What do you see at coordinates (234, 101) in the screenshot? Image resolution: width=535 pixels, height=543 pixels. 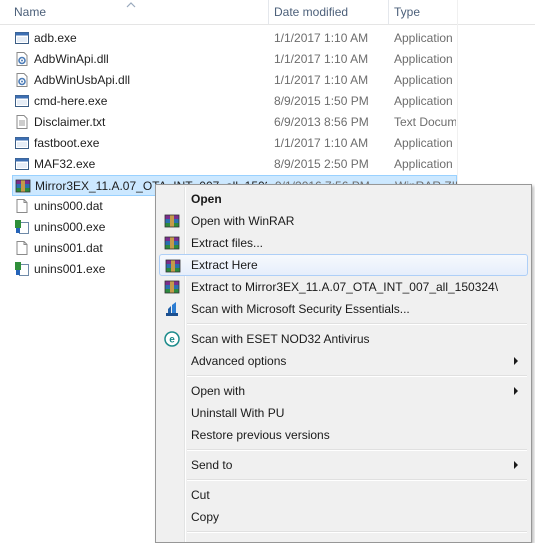 I see `file-row: cmd-here.exe 8/9/2015 1:50 PM Application` at bounding box center [234, 101].